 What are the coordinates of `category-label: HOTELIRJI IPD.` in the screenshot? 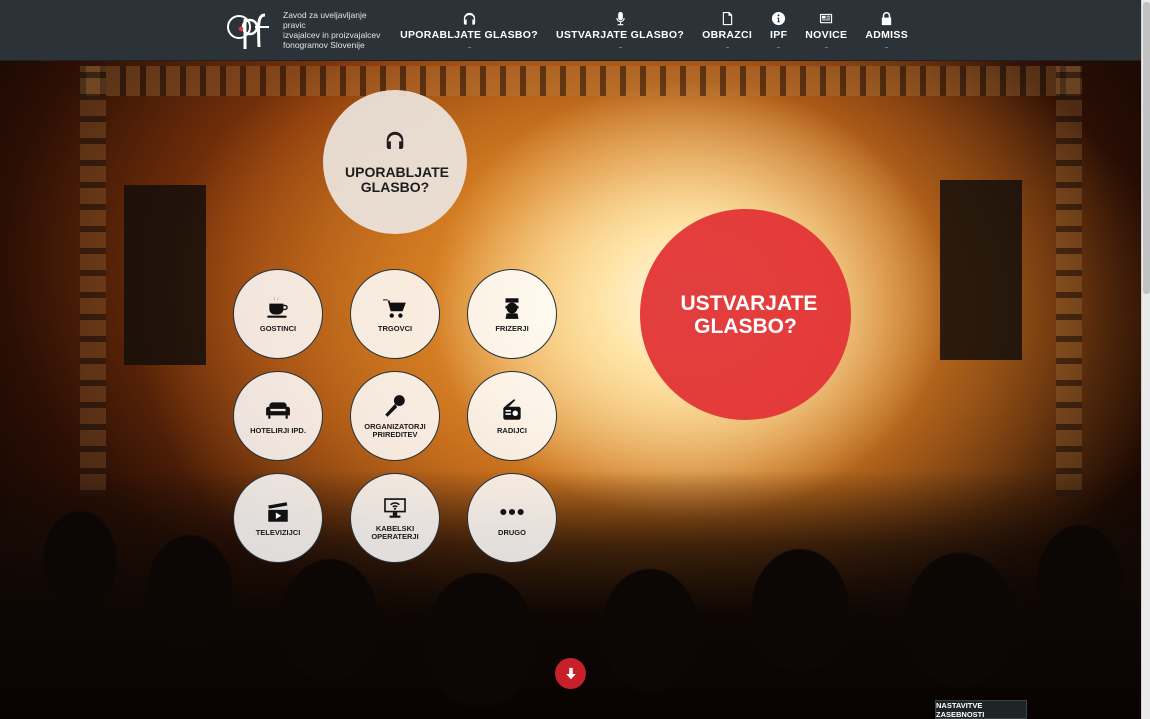 It's located at (278, 430).